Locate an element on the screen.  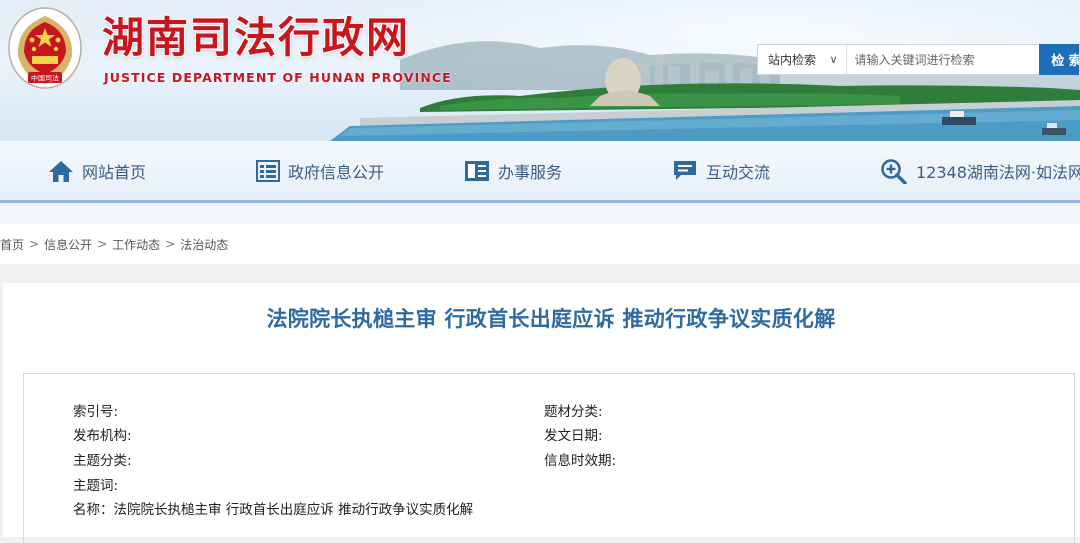
search-scope-dropdown: 站内检索 ∨ is located at coordinates (802, 59).